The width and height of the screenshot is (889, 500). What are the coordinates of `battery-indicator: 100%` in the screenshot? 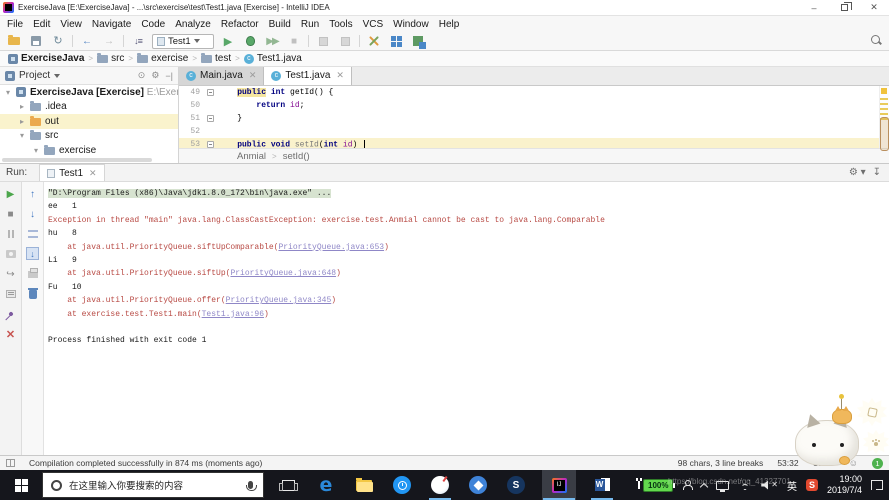 It's located at (656, 485).